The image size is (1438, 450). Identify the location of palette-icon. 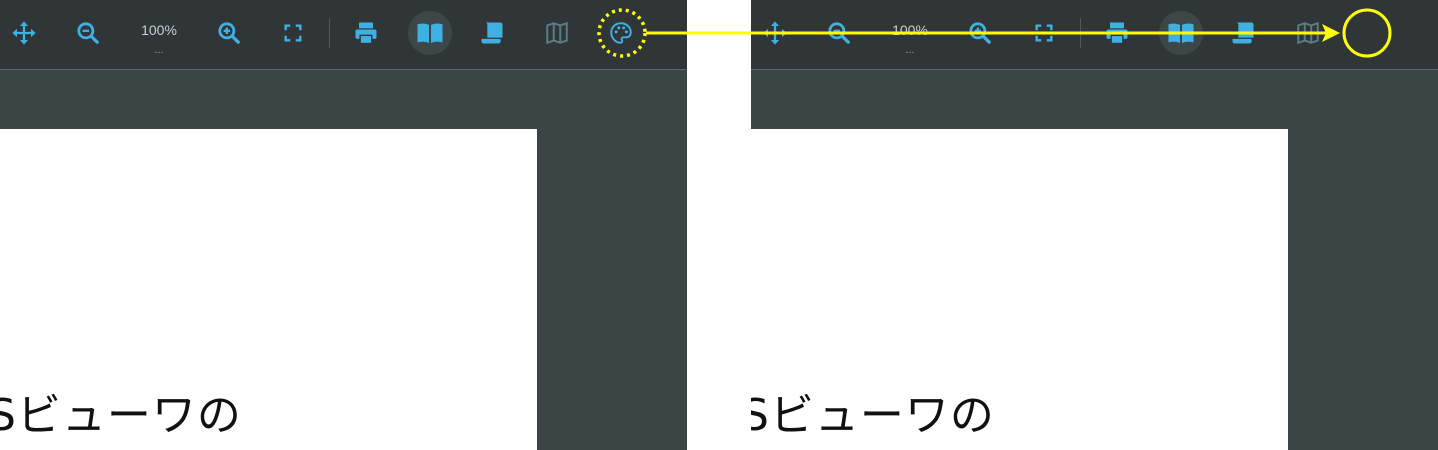
(621, 33).